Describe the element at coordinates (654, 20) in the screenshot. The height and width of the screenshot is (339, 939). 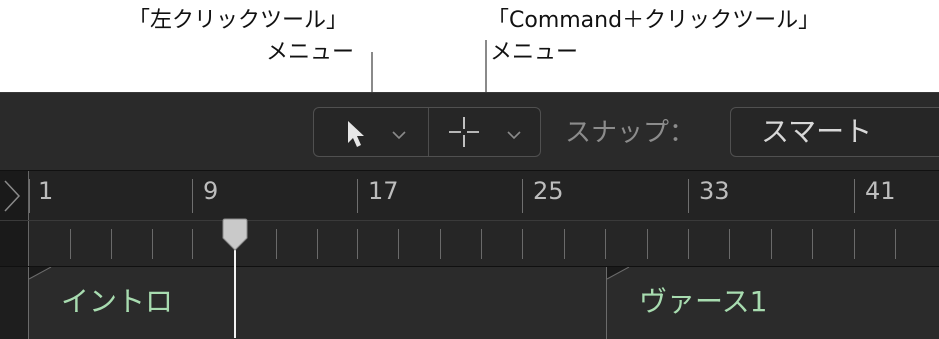
I see `cmd-tool-callout-line1: 「Command＋クリックツール」` at that location.